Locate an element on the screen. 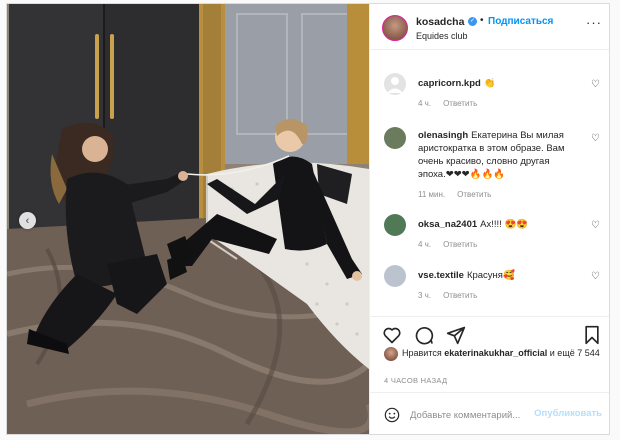 Image resolution: width=620 pixels, height=440 pixels. liker-avatar is located at coordinates (391, 354).